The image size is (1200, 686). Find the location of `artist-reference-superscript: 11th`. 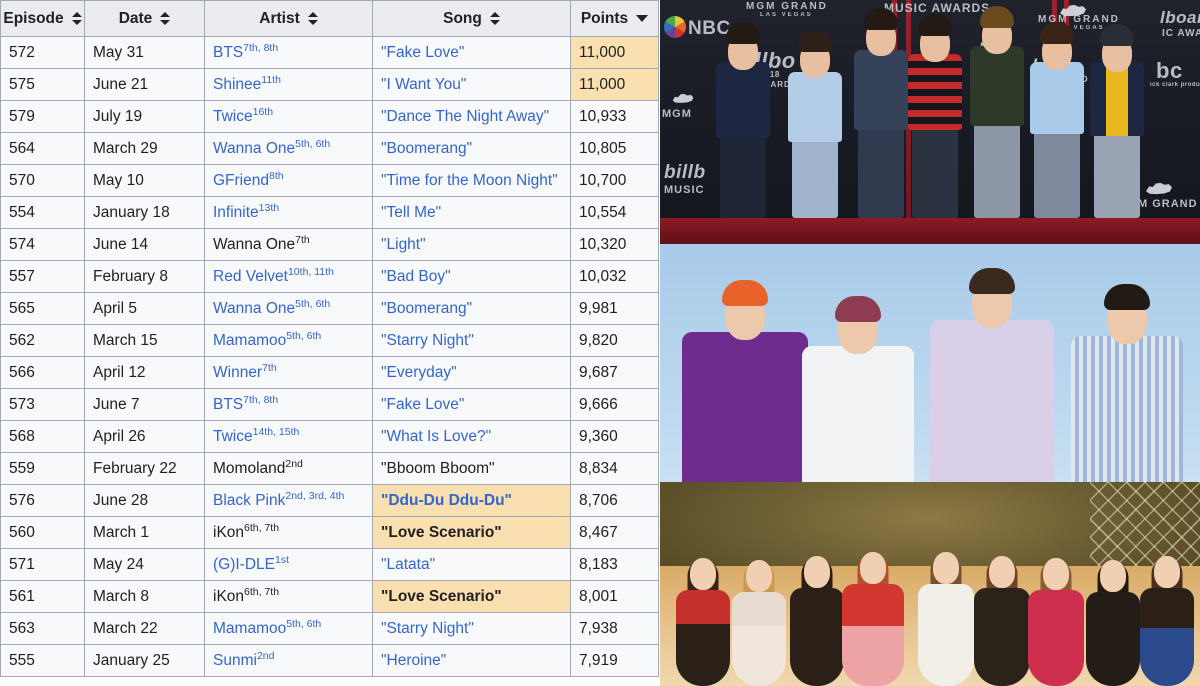

artist-reference-superscript: 11th is located at coordinates (271, 80).